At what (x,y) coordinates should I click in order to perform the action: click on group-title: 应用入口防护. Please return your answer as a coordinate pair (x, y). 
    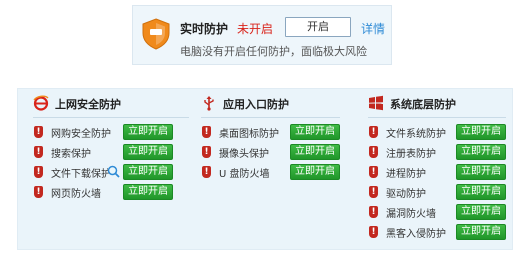
    Looking at the image, I should click on (256, 104).